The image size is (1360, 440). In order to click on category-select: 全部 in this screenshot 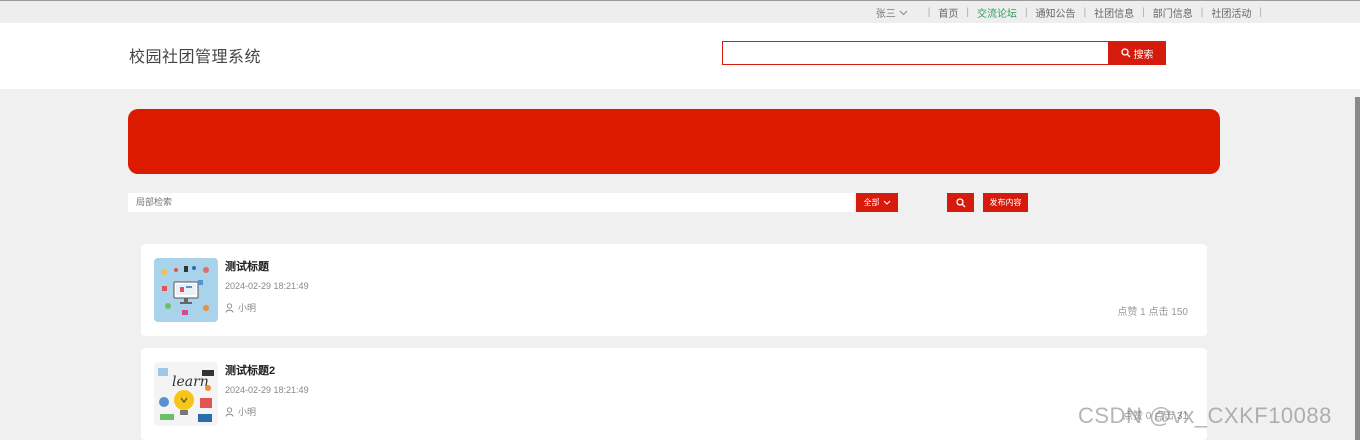, I will do `click(877, 202)`.